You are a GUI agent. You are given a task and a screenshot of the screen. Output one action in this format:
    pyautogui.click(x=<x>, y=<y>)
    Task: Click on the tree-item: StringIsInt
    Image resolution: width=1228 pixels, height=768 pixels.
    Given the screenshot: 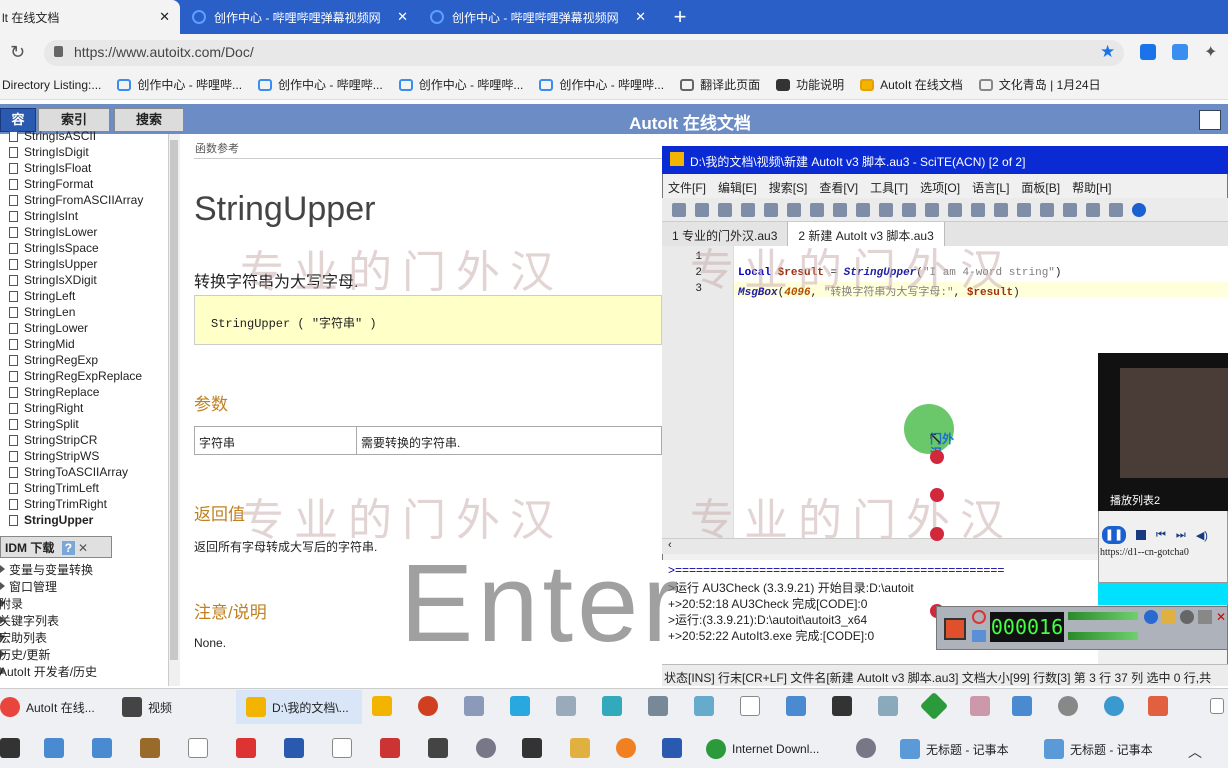 What is the action you would take?
    pyautogui.click(x=39, y=216)
    